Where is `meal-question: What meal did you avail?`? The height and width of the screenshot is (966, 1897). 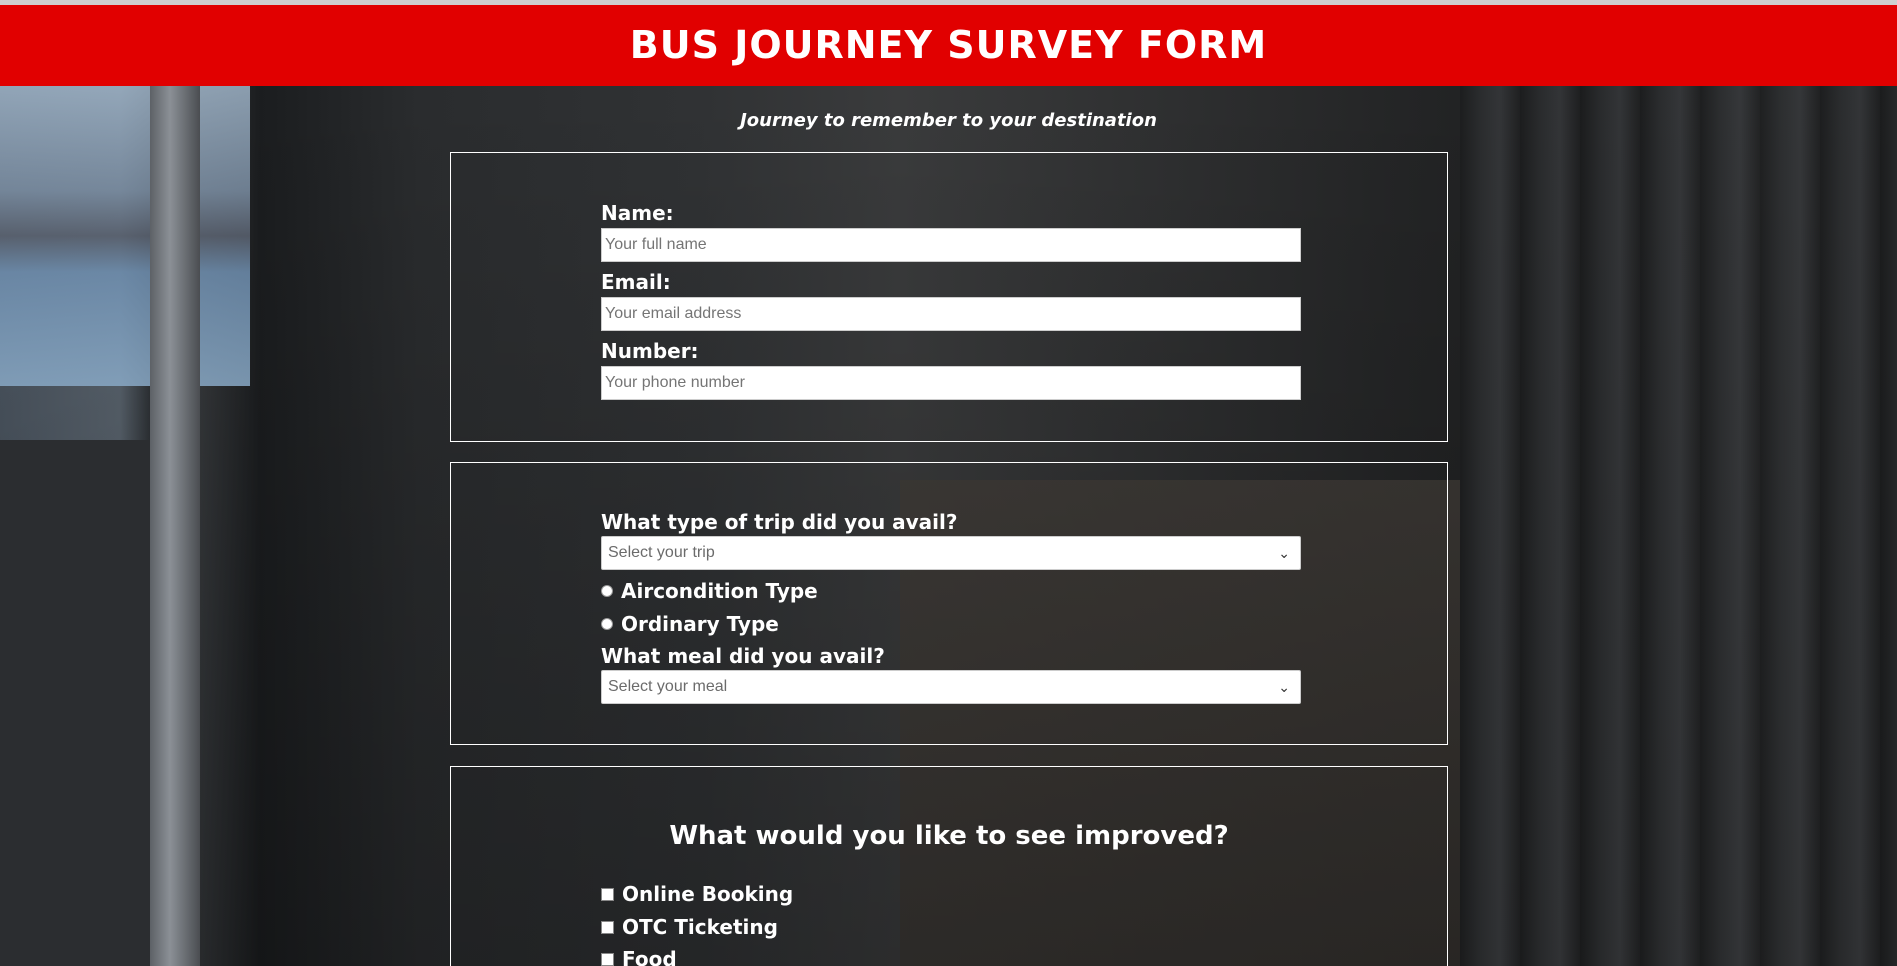 meal-question: What meal did you avail? is located at coordinates (743, 656).